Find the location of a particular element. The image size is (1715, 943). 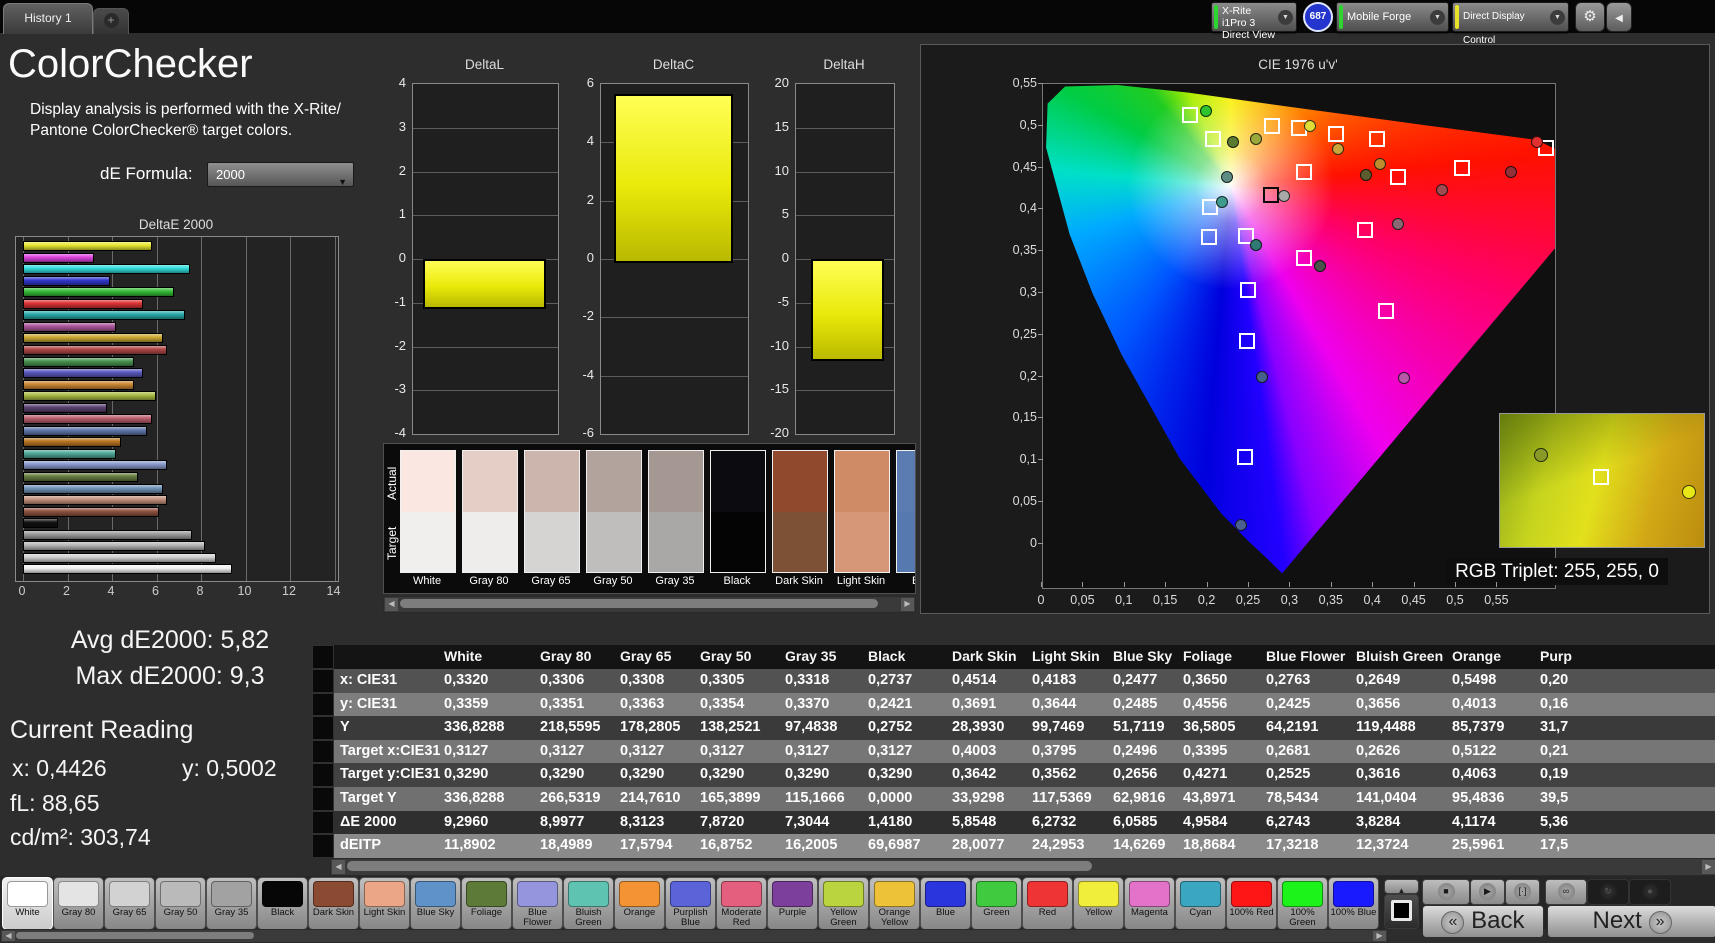

patch-button-yellow-green: Yellow Green is located at coordinates (843, 903).